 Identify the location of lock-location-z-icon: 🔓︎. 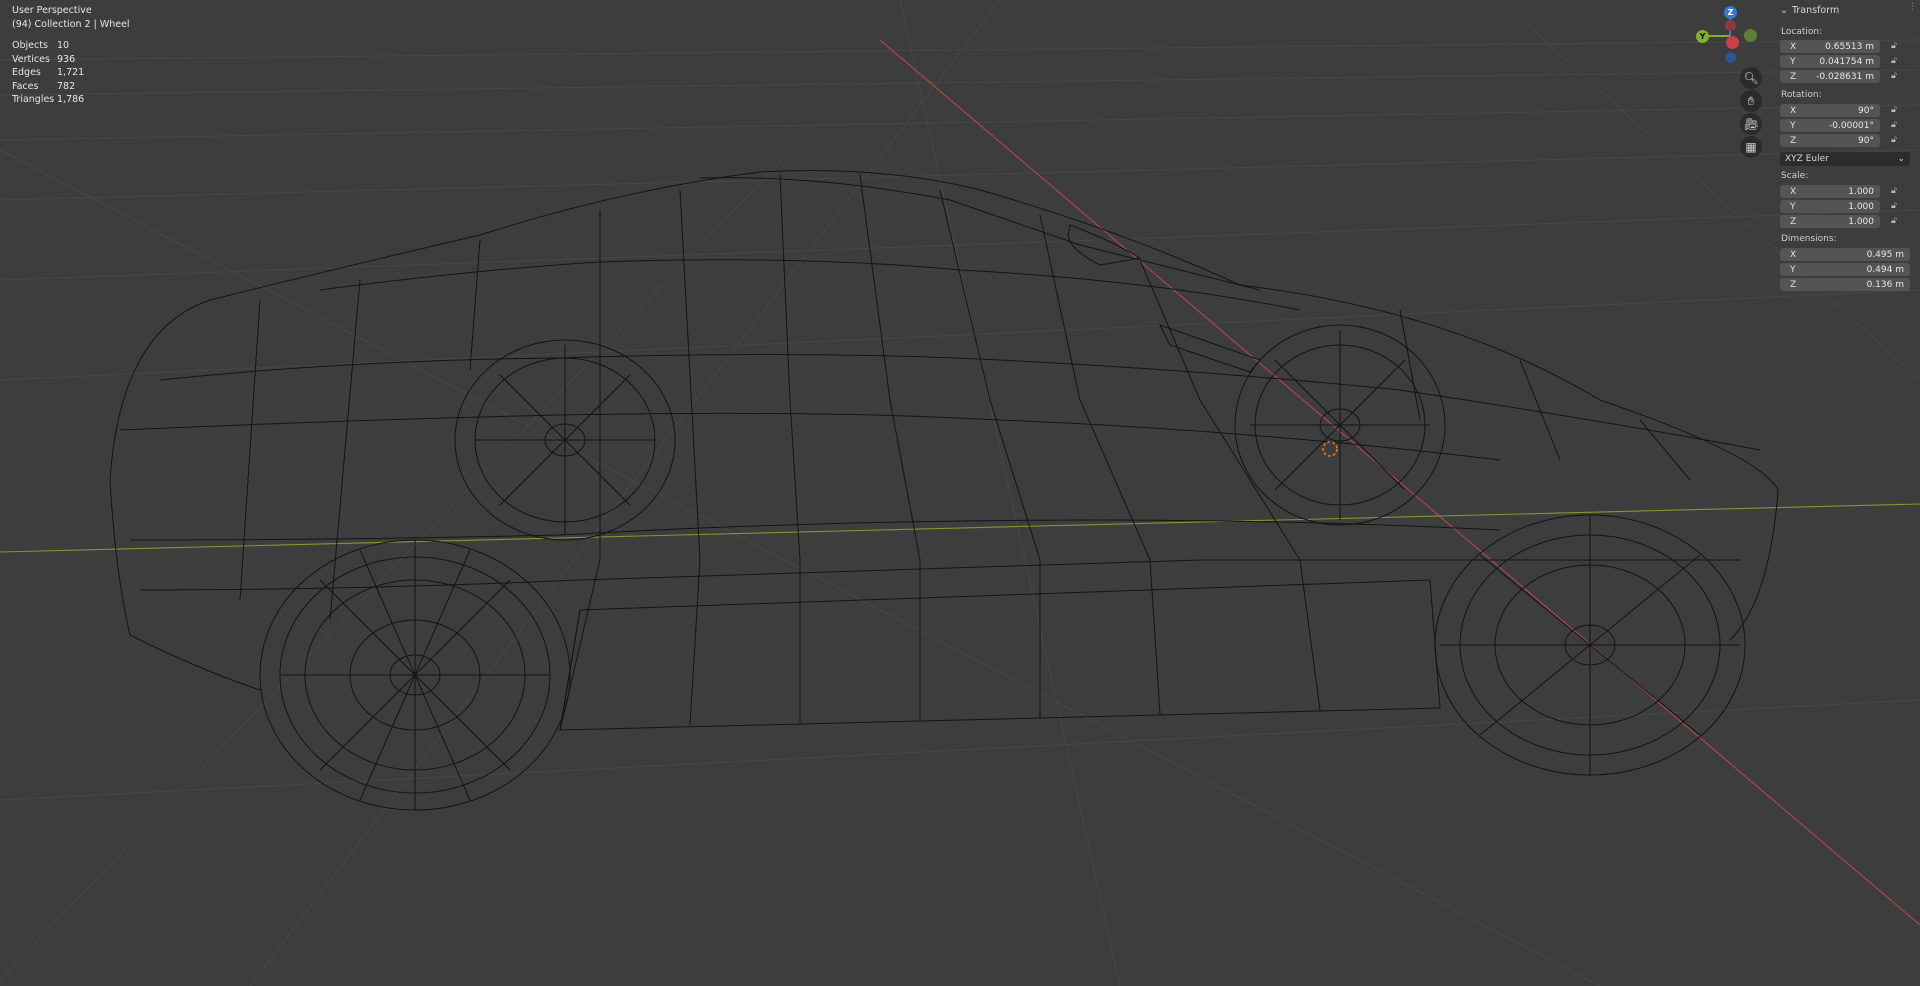
(1896, 76).